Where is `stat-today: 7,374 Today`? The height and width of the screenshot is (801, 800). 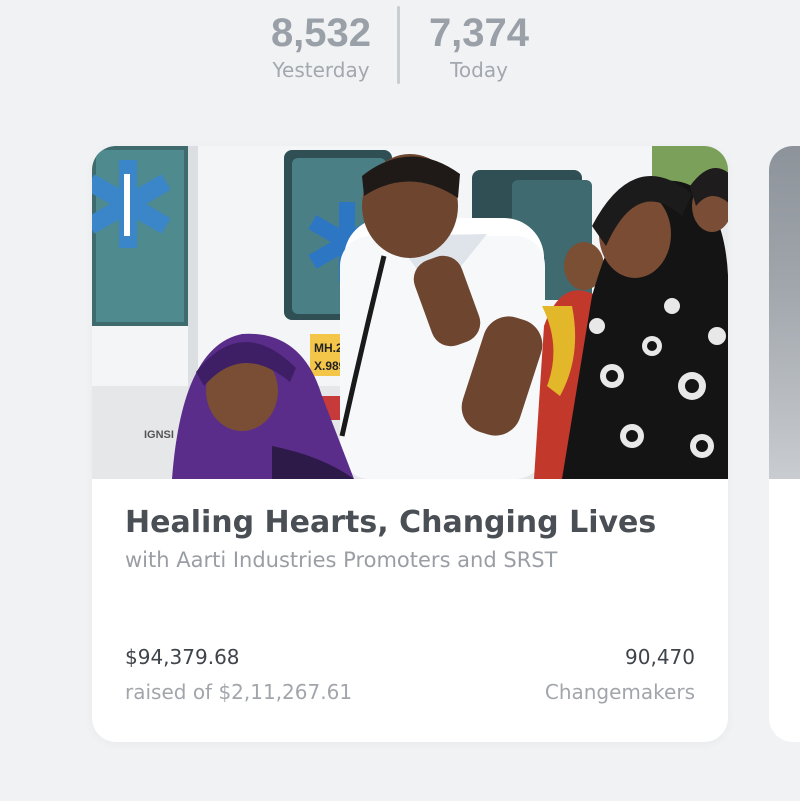 stat-today: 7,374 Today is located at coordinates (479, 46).